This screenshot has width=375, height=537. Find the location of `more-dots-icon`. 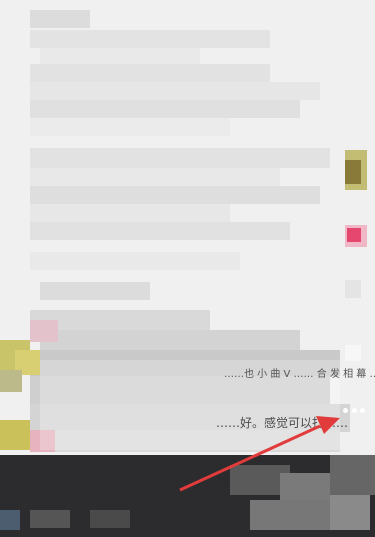

more-dots-icon is located at coordinates (354, 410).